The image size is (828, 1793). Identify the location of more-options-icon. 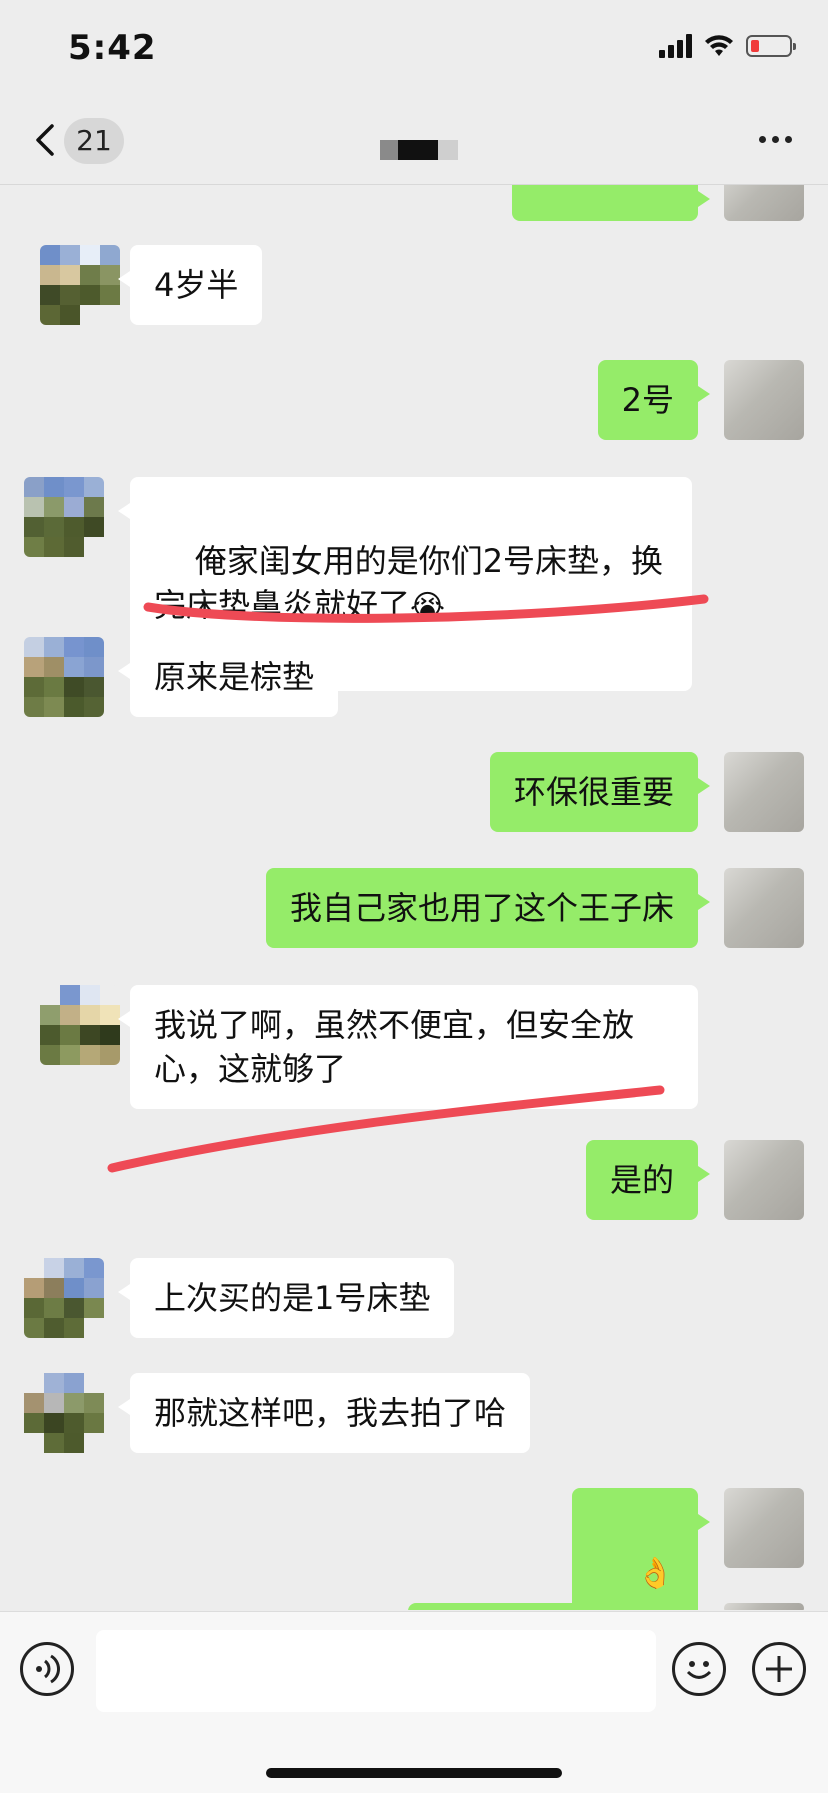
(775, 139).